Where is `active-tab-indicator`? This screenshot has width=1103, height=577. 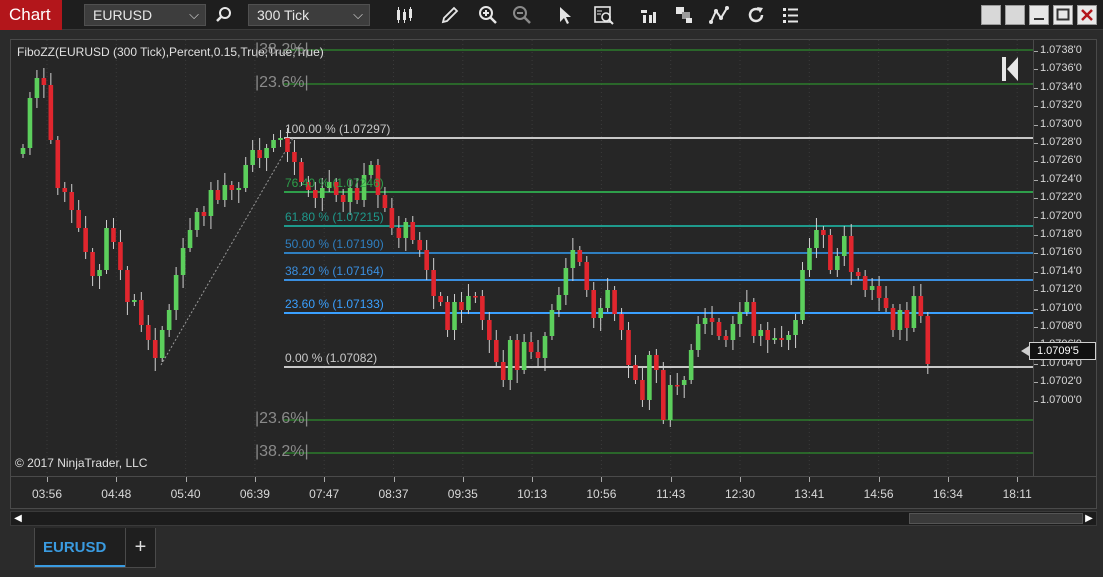 active-tab-indicator is located at coordinates (80, 566).